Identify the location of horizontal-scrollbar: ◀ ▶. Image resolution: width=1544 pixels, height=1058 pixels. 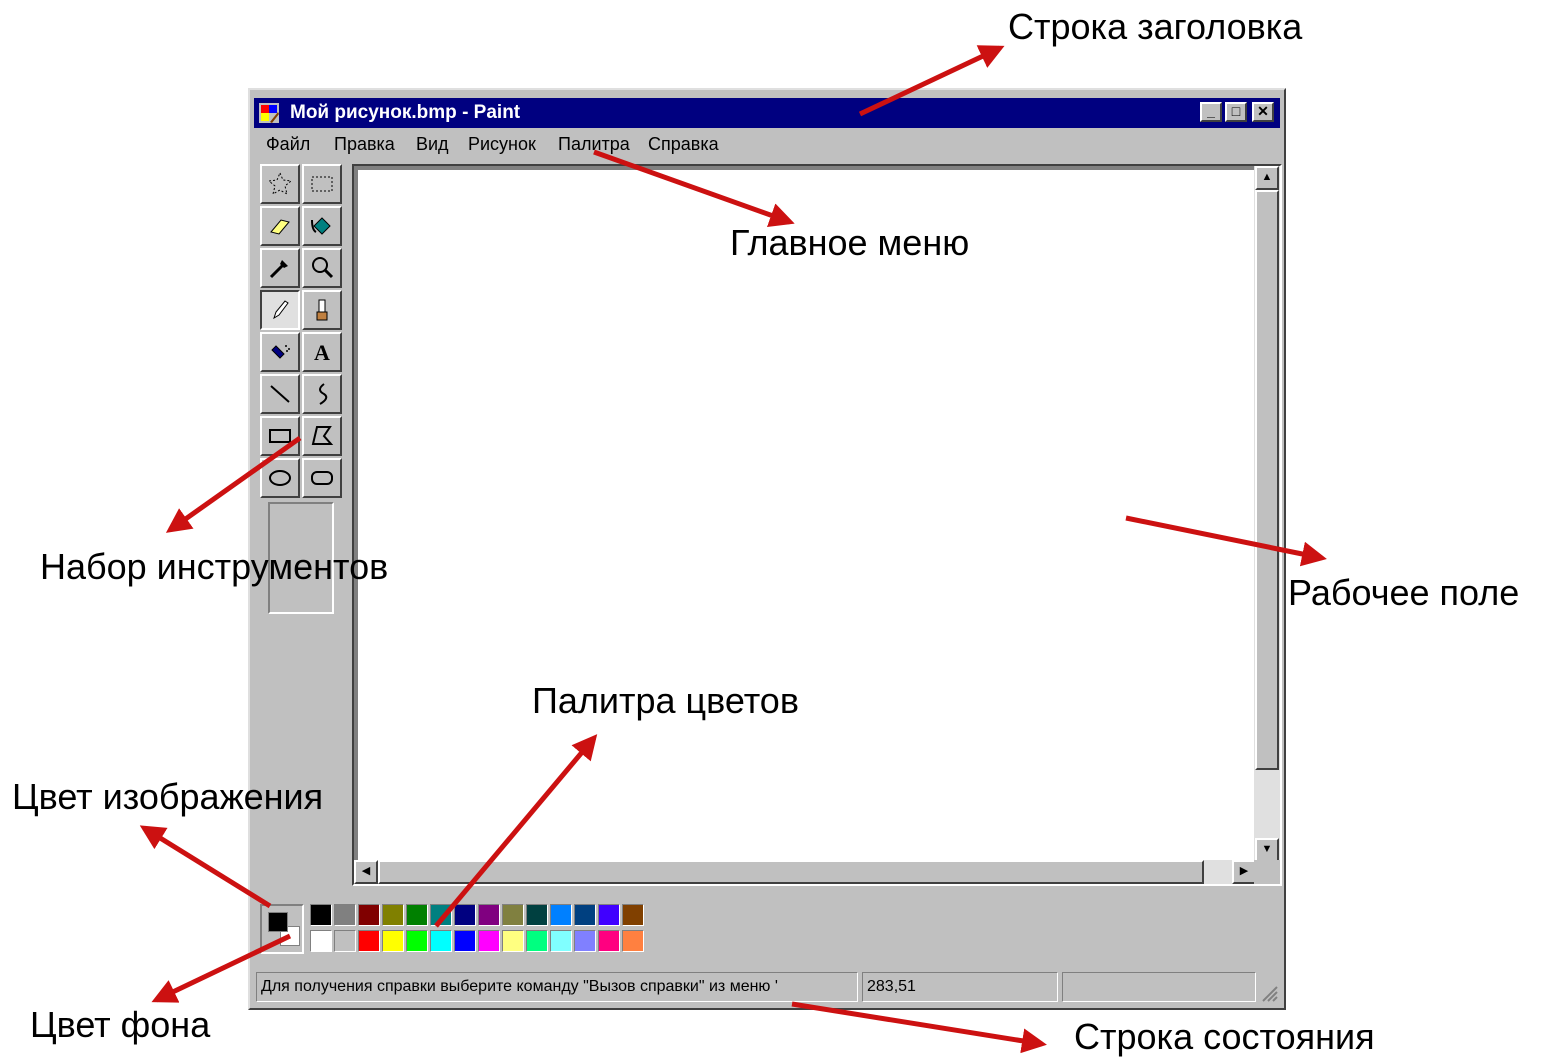
(805, 872).